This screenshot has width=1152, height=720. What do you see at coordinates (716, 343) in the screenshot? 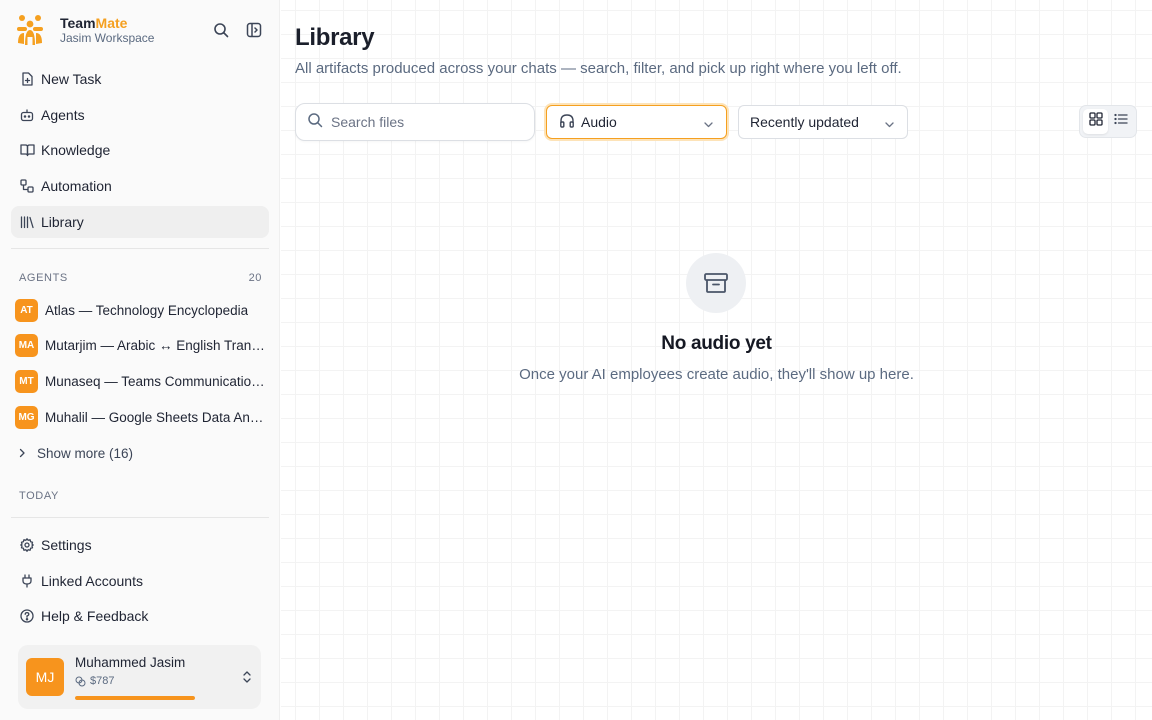
I see `empty-state-title: No audio yet` at bounding box center [716, 343].